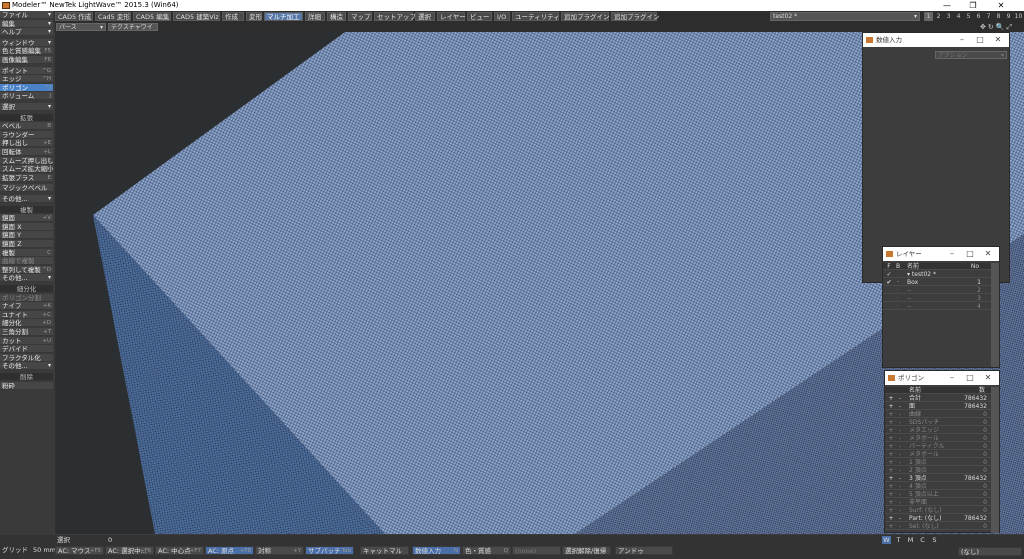 This screenshot has width=1024, height=559. What do you see at coordinates (26, 297) in the screenshot?
I see `sidebar-item-39: ポリゴン分割` at bounding box center [26, 297].